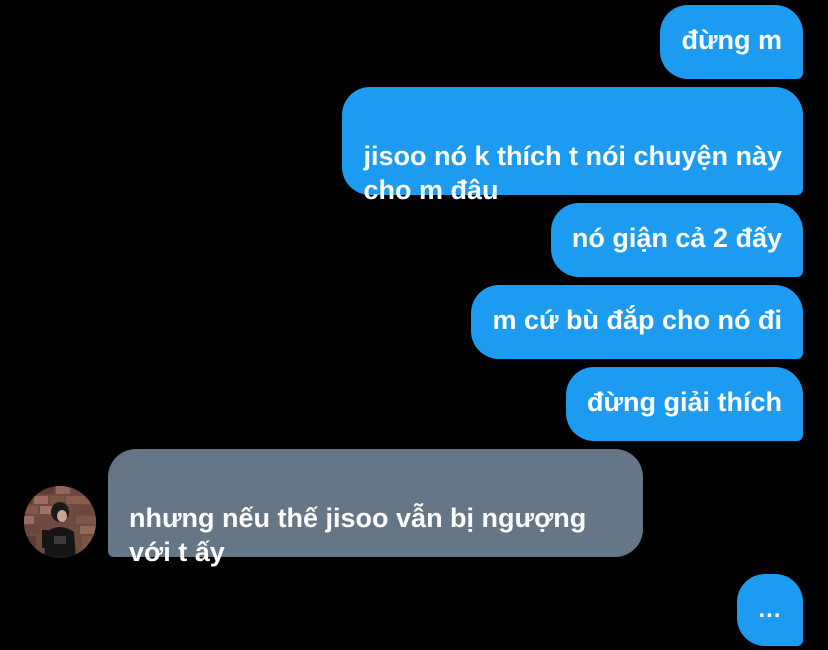 This screenshot has width=828, height=650. I want to click on avatar, so click(60, 522).